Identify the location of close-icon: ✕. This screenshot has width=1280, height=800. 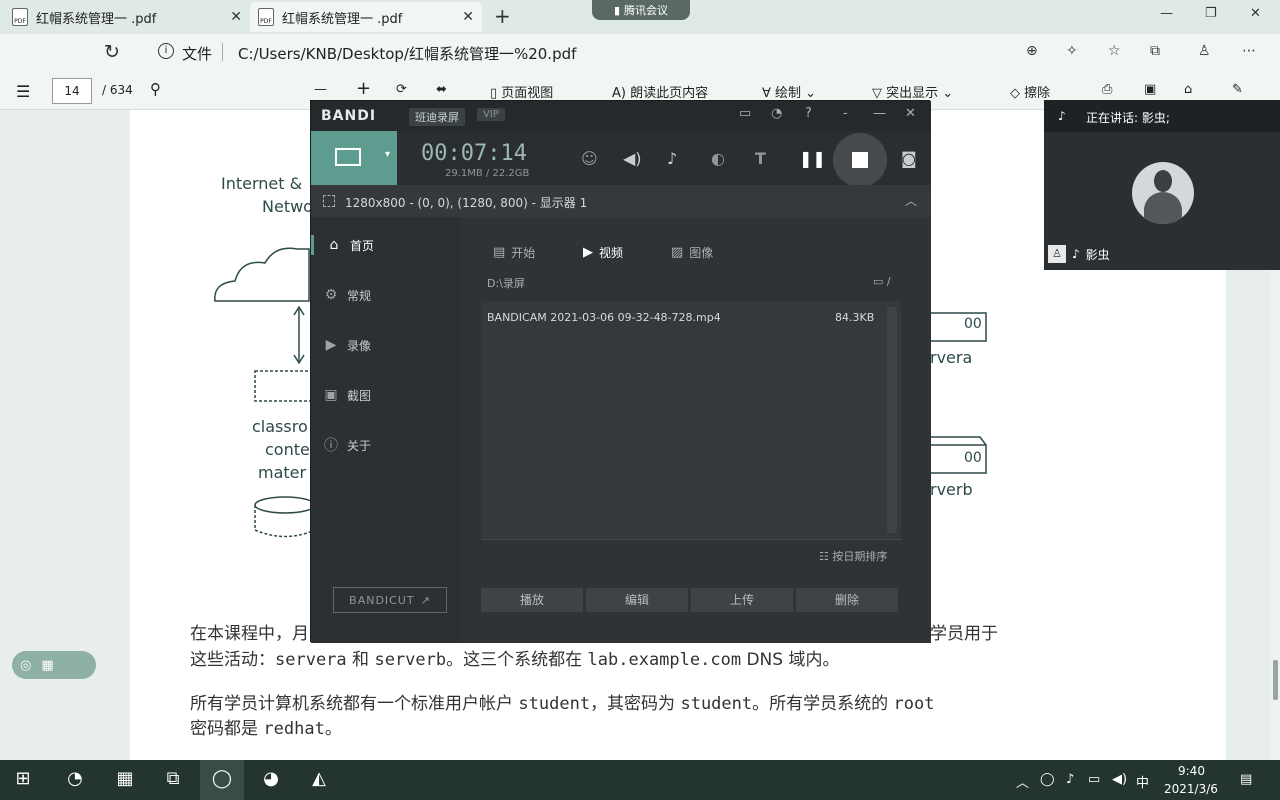
(910, 113).